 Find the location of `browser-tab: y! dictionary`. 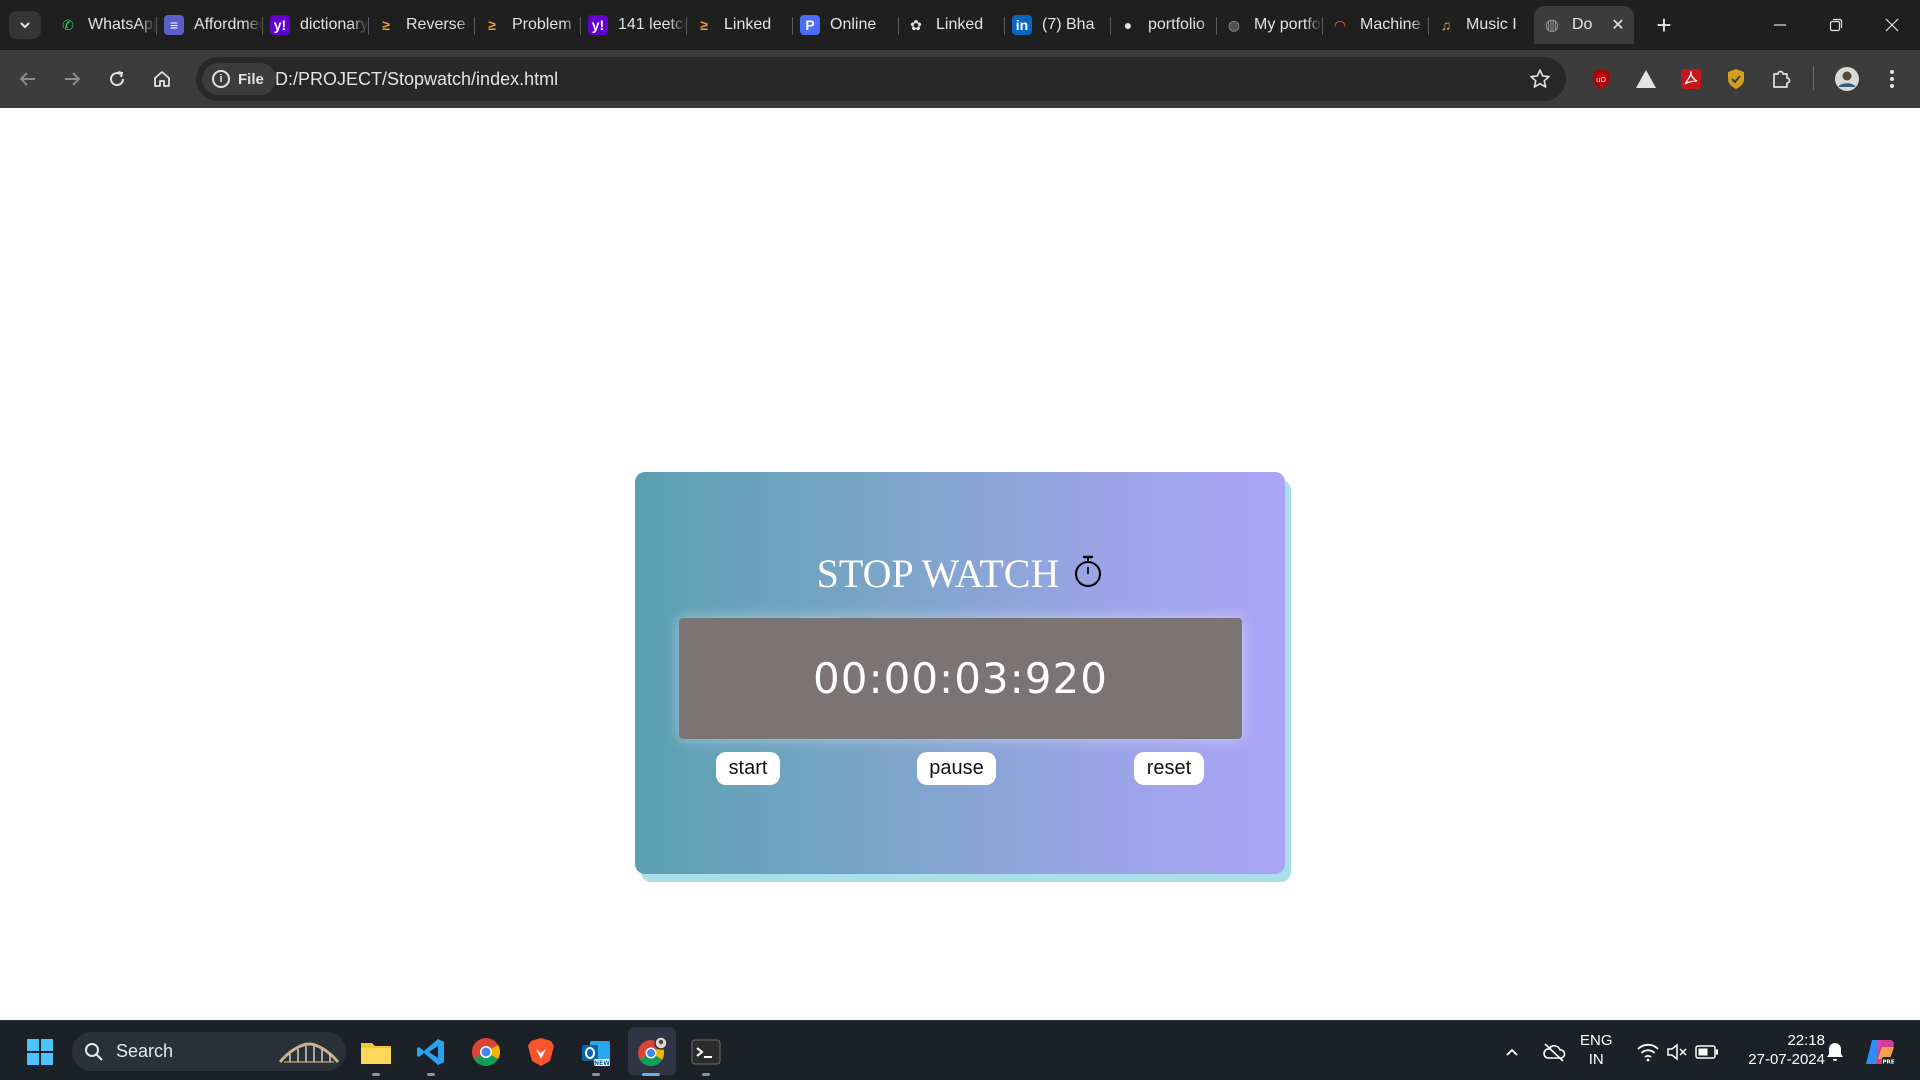

browser-tab: y! dictionary is located at coordinates (315, 25).